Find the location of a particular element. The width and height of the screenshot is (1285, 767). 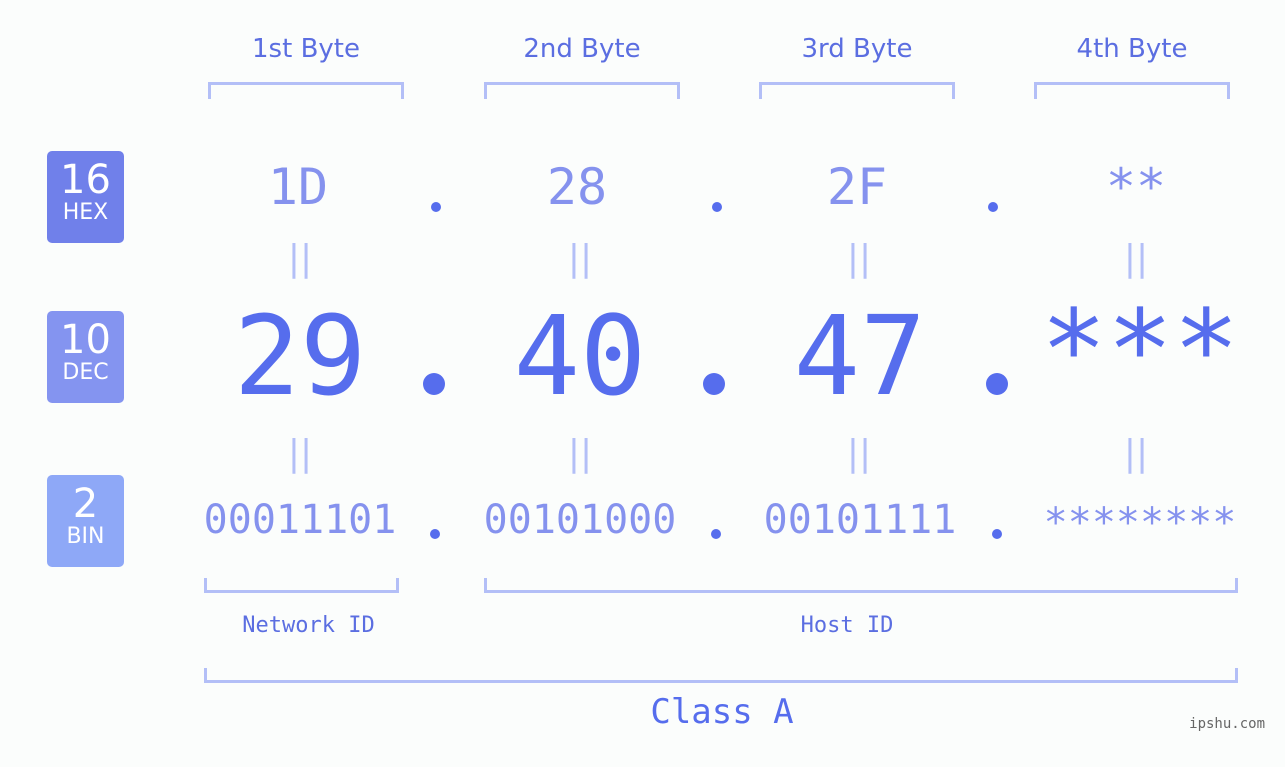

dec-badge-label: DEC is located at coordinates (85, 372).